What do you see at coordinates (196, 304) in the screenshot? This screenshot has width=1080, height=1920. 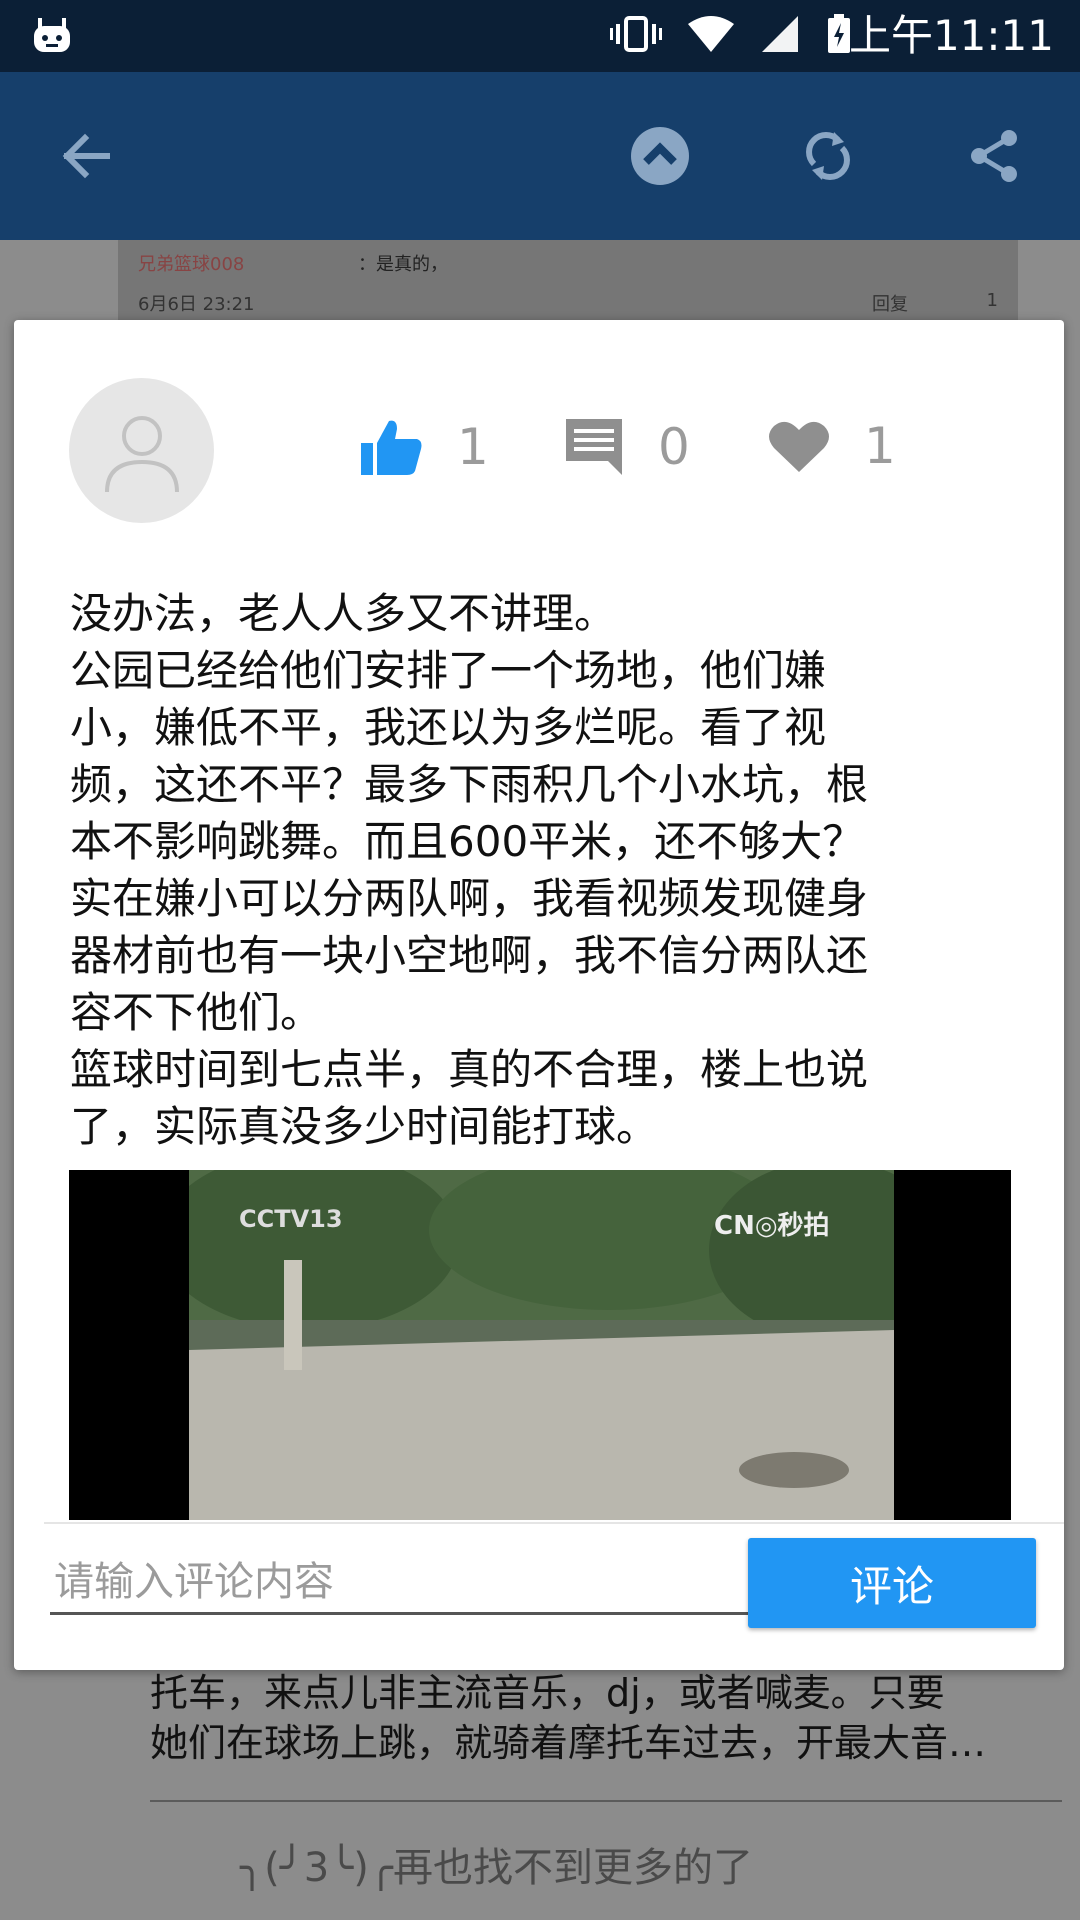 I see `background-comment-date: 6月6日 23:21` at bounding box center [196, 304].